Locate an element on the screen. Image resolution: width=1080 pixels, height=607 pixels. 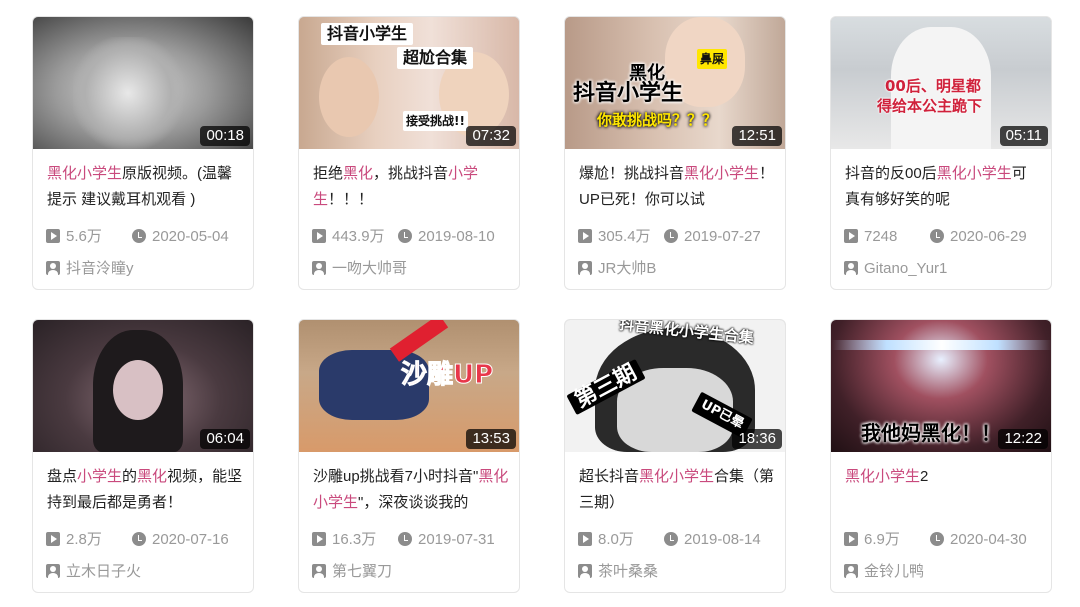
title-text: 拒绝 is located at coordinates (328, 173).